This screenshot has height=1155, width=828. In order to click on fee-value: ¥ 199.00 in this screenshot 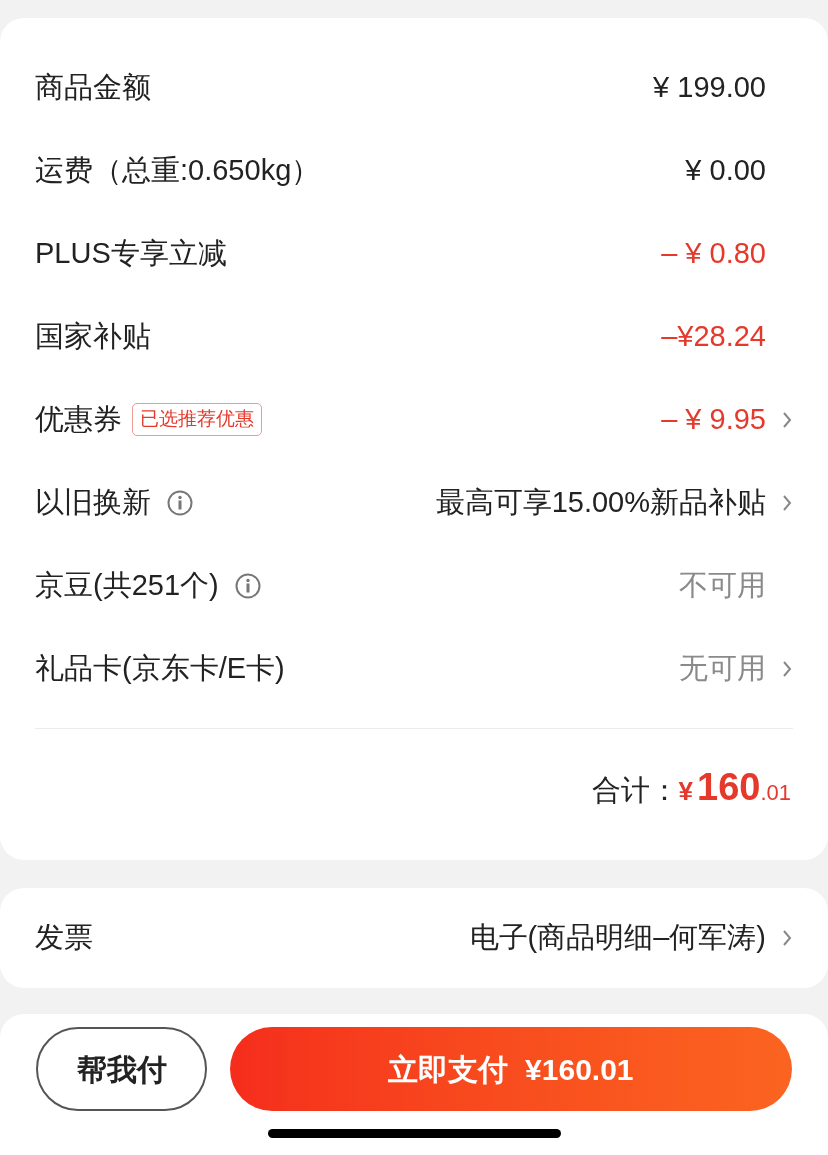, I will do `click(709, 87)`.